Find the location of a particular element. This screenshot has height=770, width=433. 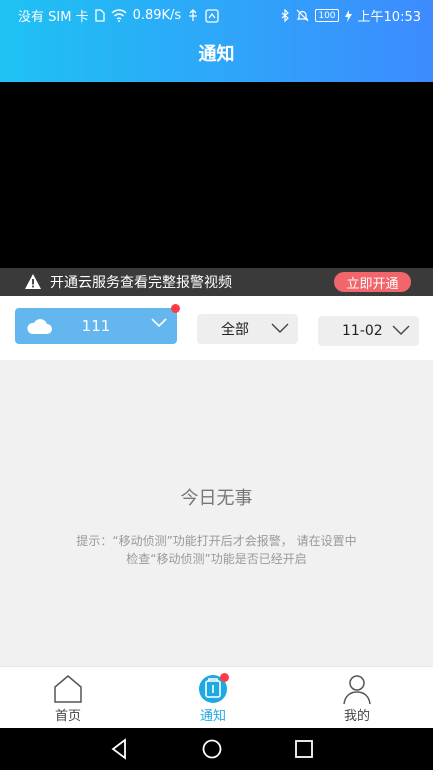

mute-icon is located at coordinates (302, 15).